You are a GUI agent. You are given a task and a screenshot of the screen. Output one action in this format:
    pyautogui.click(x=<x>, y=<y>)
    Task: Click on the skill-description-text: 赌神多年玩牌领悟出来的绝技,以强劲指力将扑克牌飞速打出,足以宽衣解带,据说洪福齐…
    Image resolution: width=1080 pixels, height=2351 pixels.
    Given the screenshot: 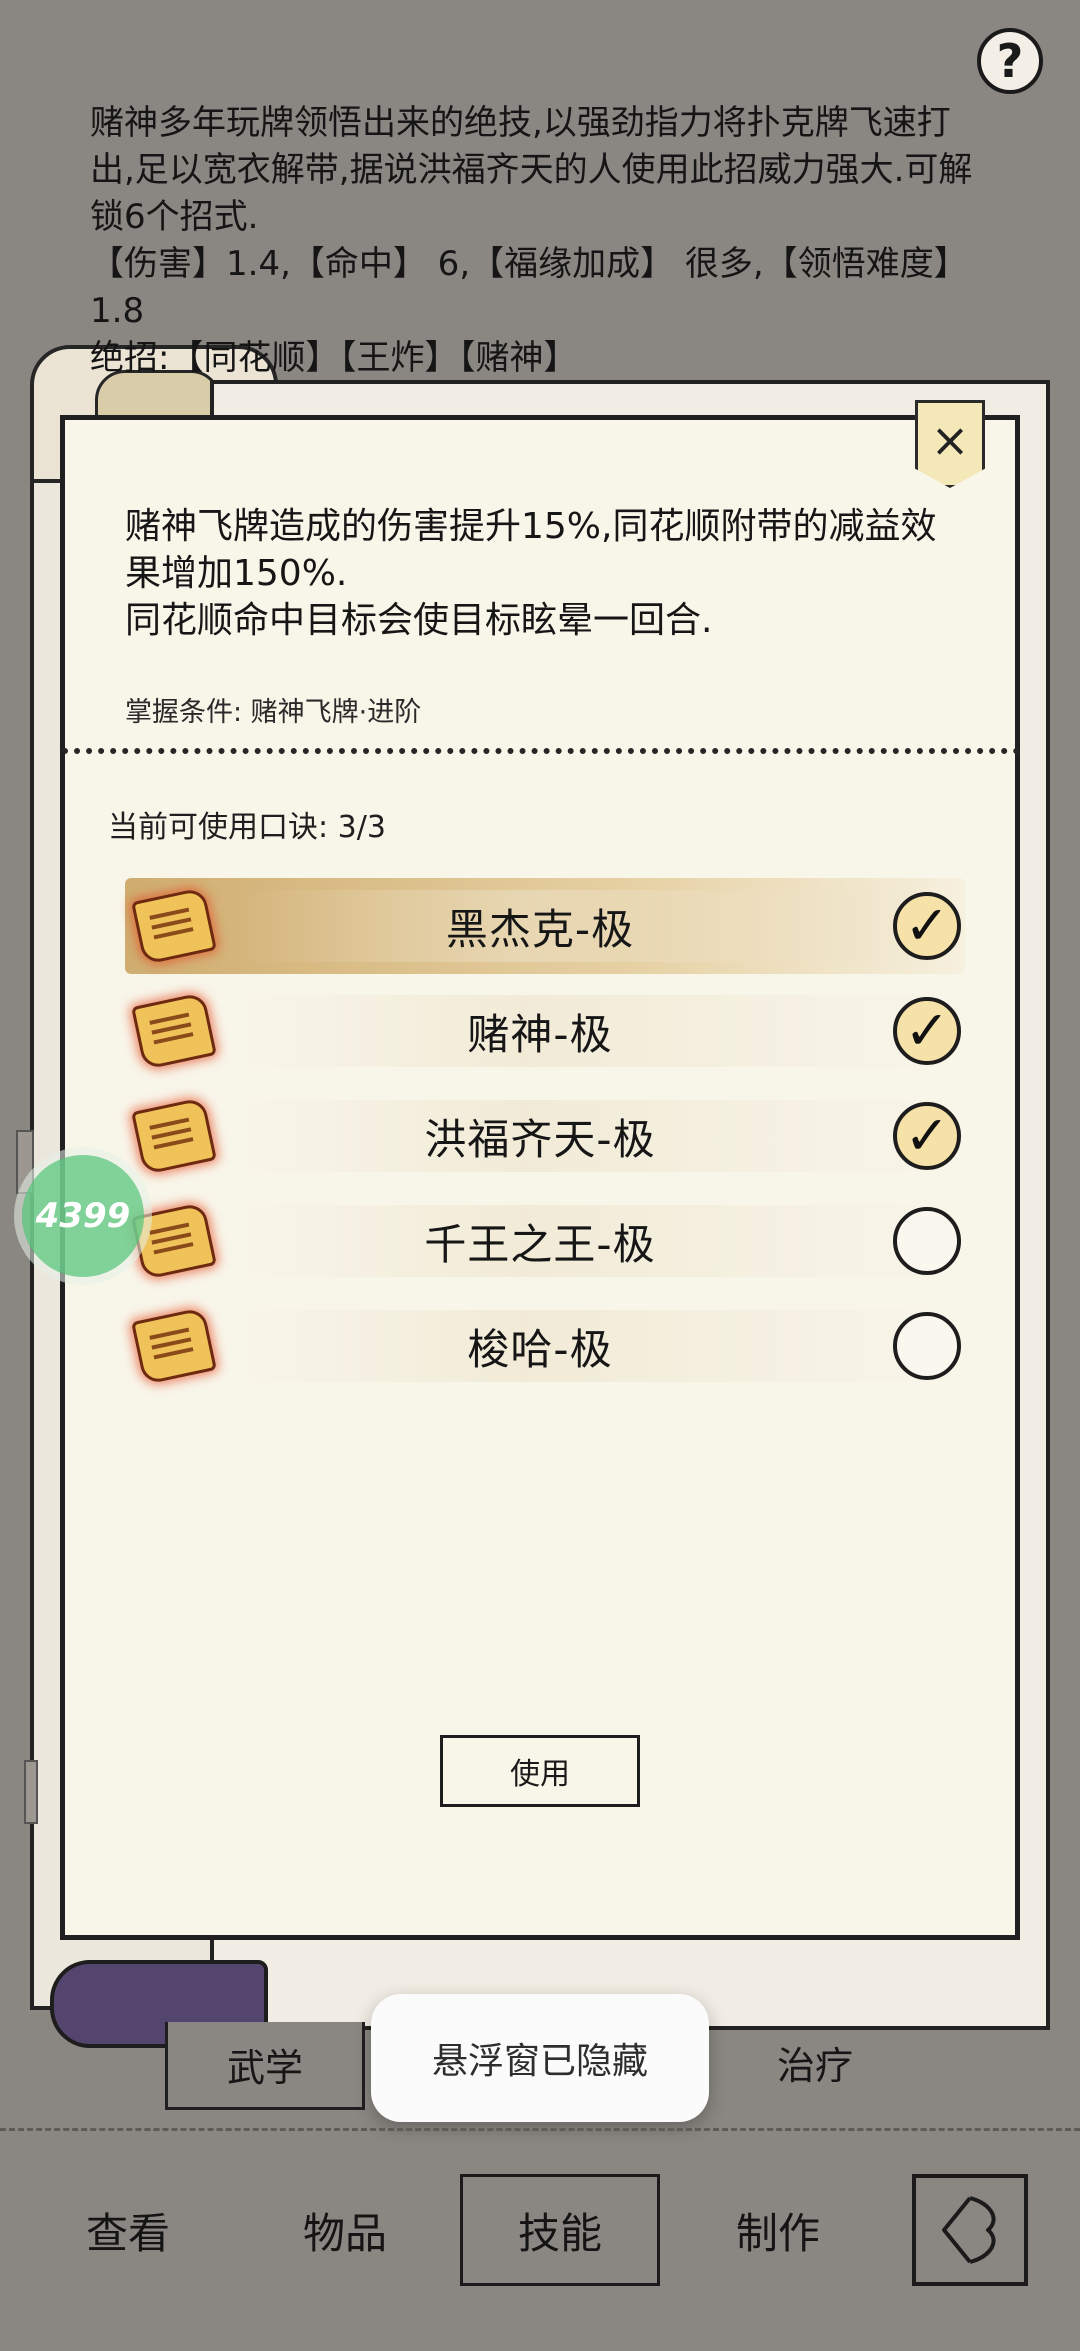 What is the action you would take?
    pyautogui.click(x=531, y=170)
    